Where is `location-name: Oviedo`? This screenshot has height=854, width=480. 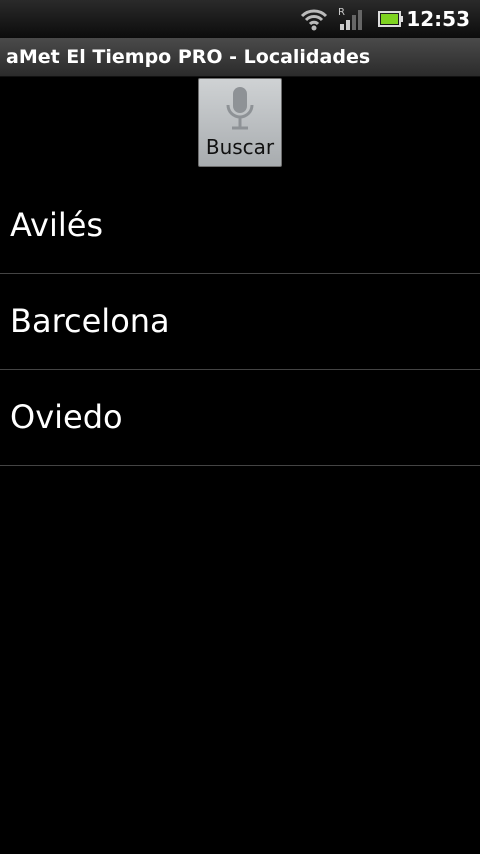
location-name: Oviedo is located at coordinates (66, 417).